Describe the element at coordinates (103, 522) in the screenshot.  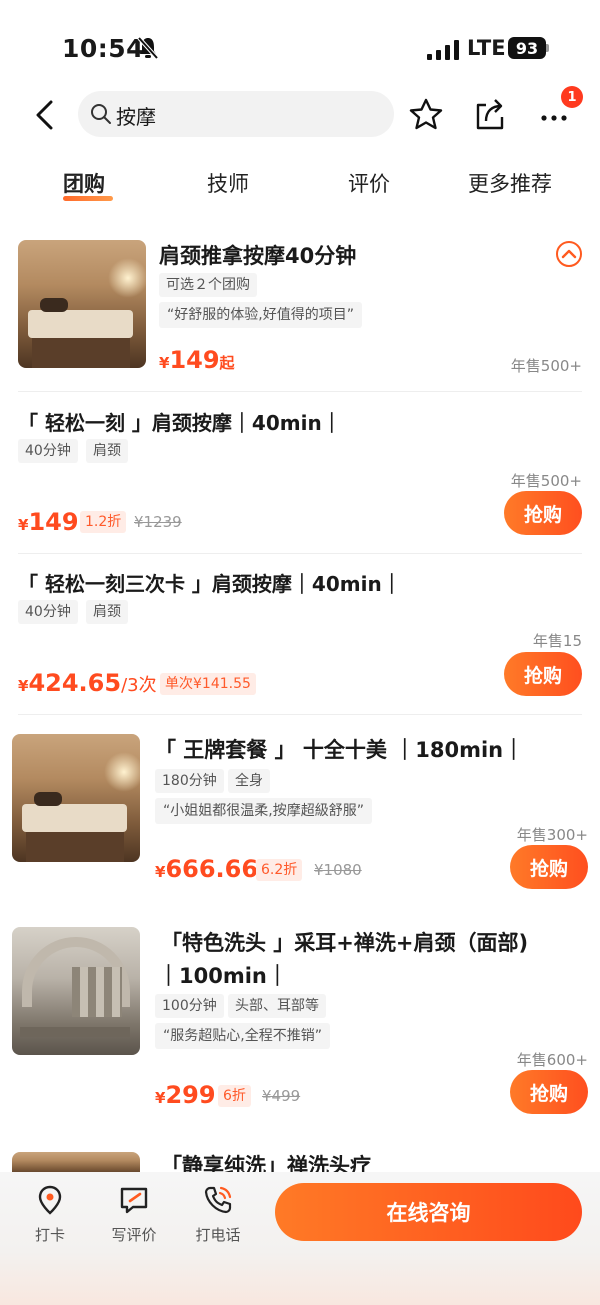
I see `discount-badge: 1.2折` at that location.